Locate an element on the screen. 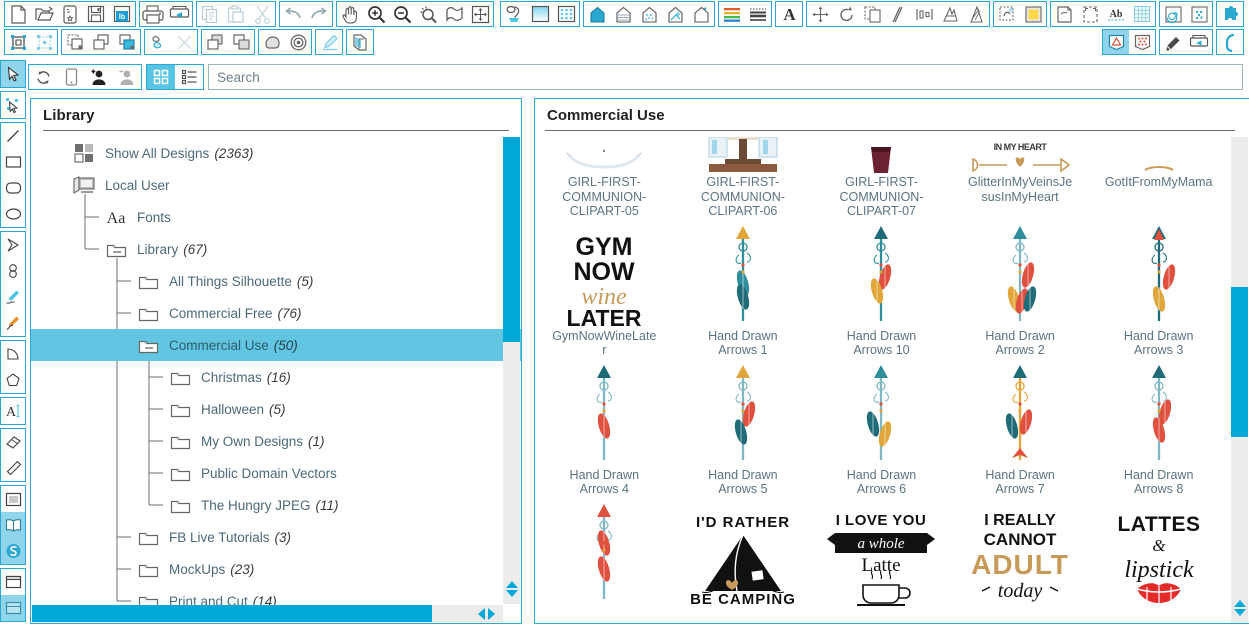  page-setup-icon is located at coordinates (514, 14).